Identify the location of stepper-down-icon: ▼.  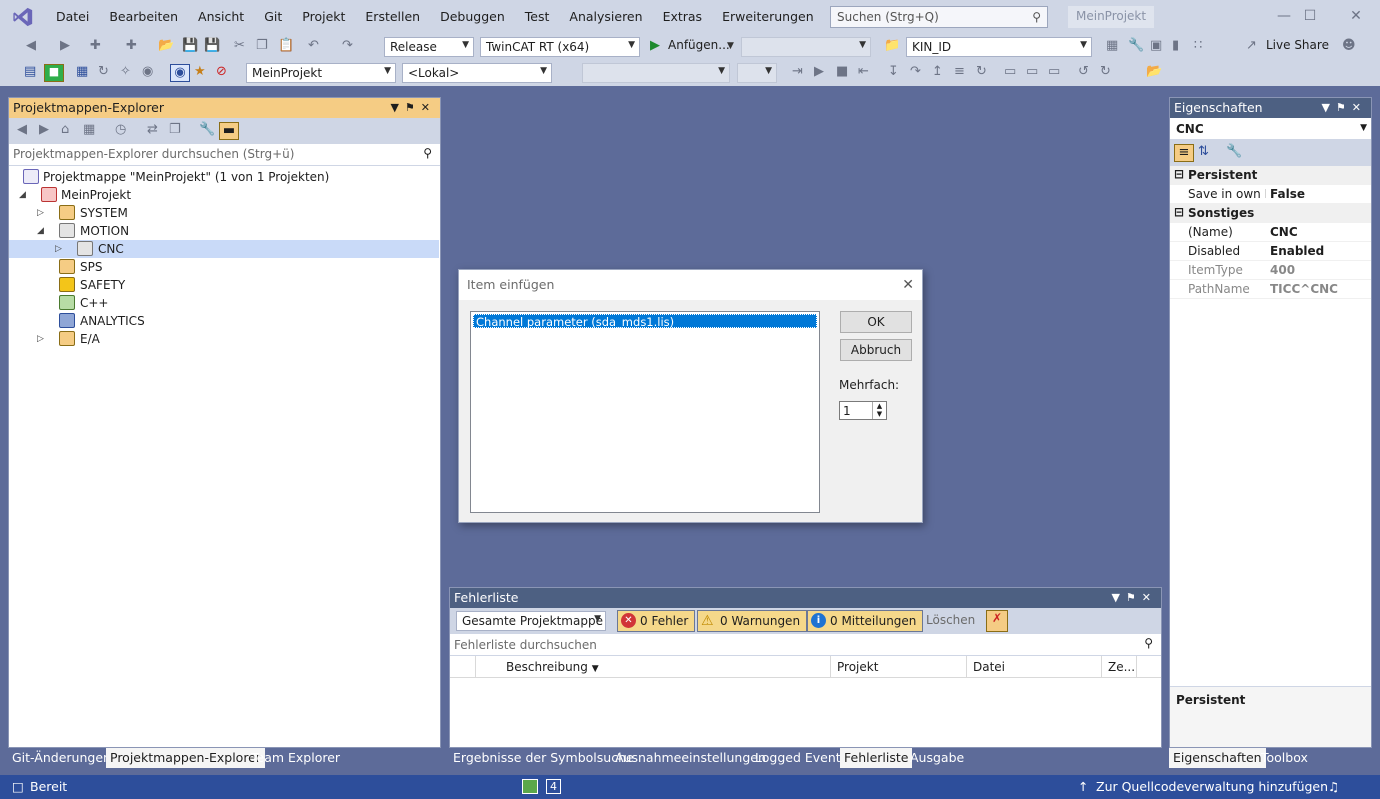
(879, 414).